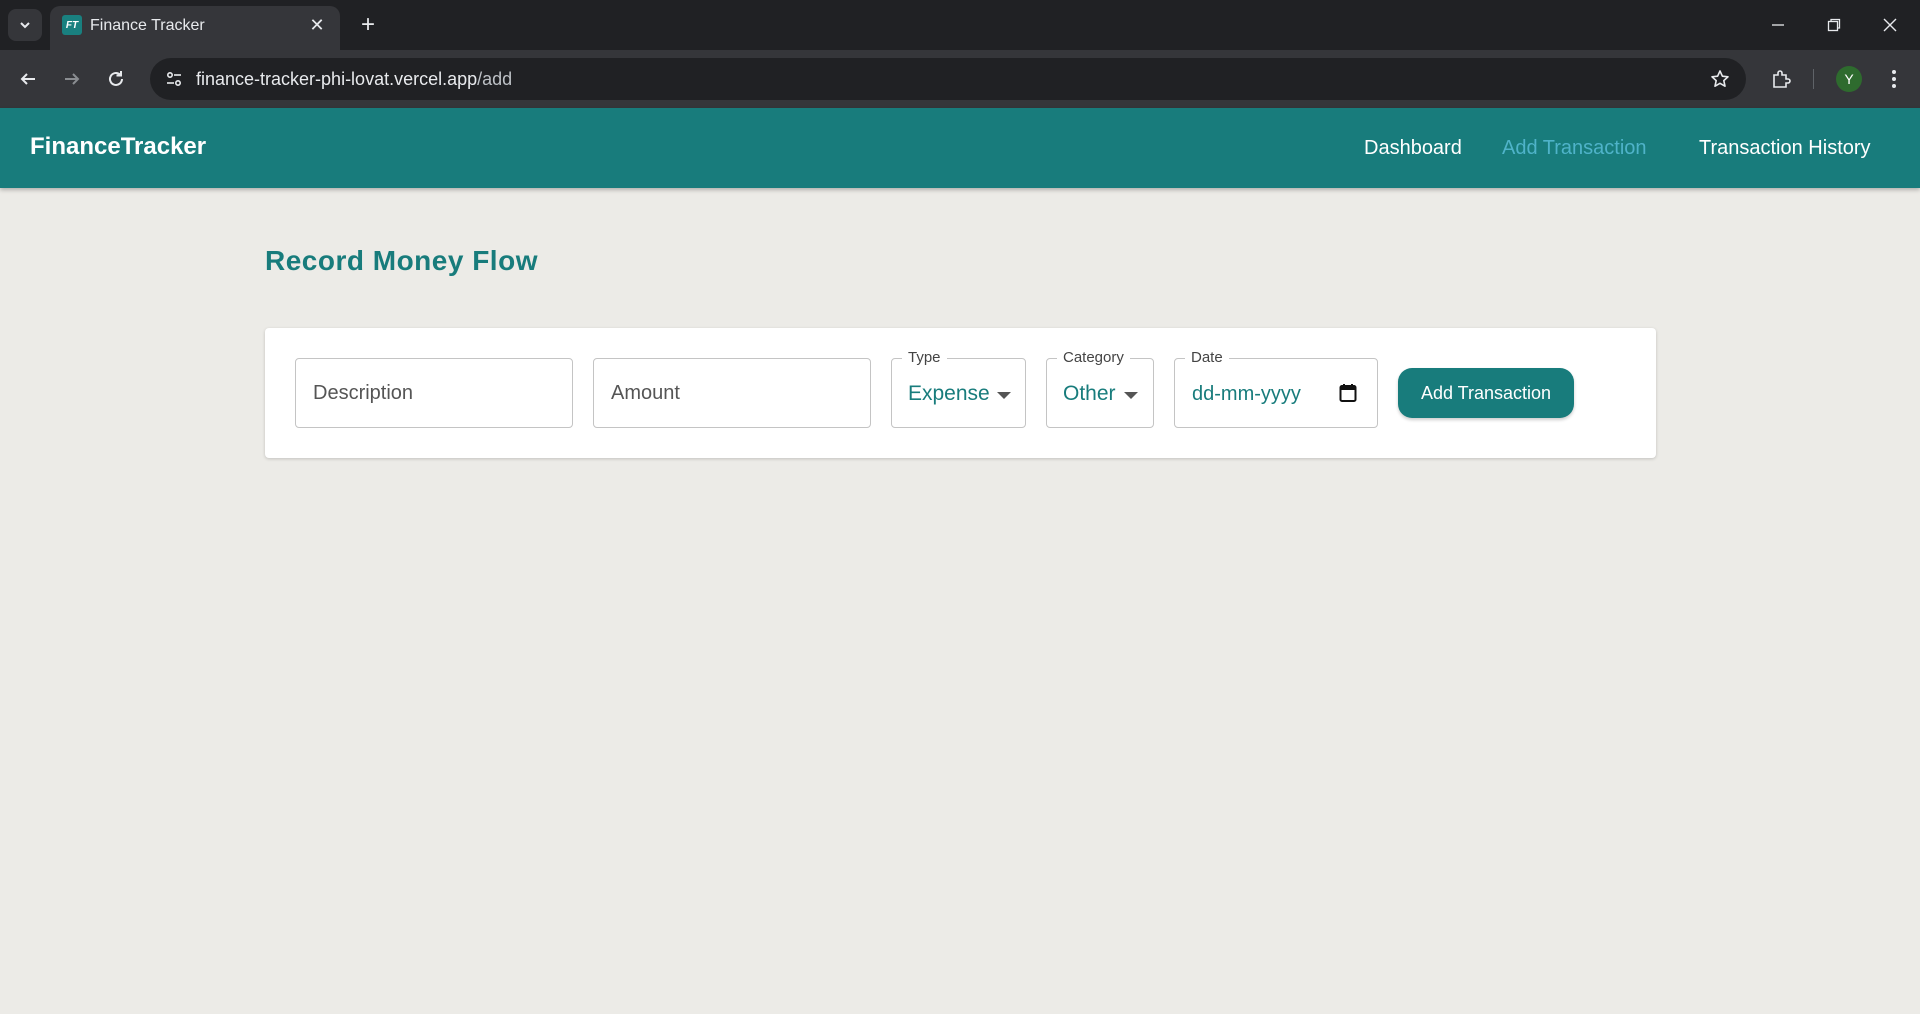 The image size is (1920, 1014). What do you see at coordinates (72, 79) in the screenshot?
I see `forward-icon` at bounding box center [72, 79].